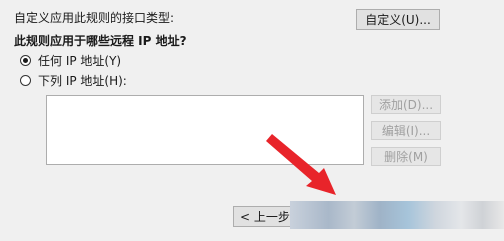  What do you see at coordinates (301, 164) in the screenshot?
I see `annotation-arrow-shape` at bounding box center [301, 164].